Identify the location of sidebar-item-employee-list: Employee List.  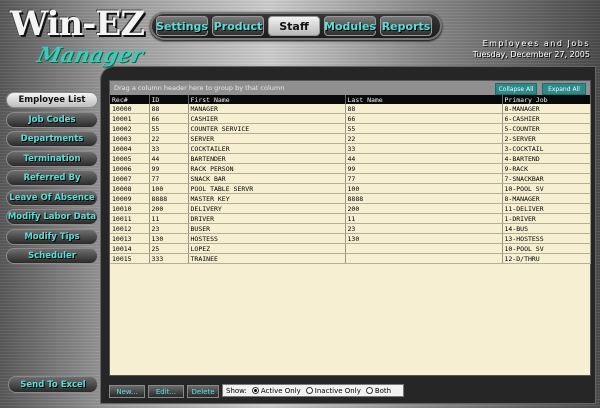
(52, 100).